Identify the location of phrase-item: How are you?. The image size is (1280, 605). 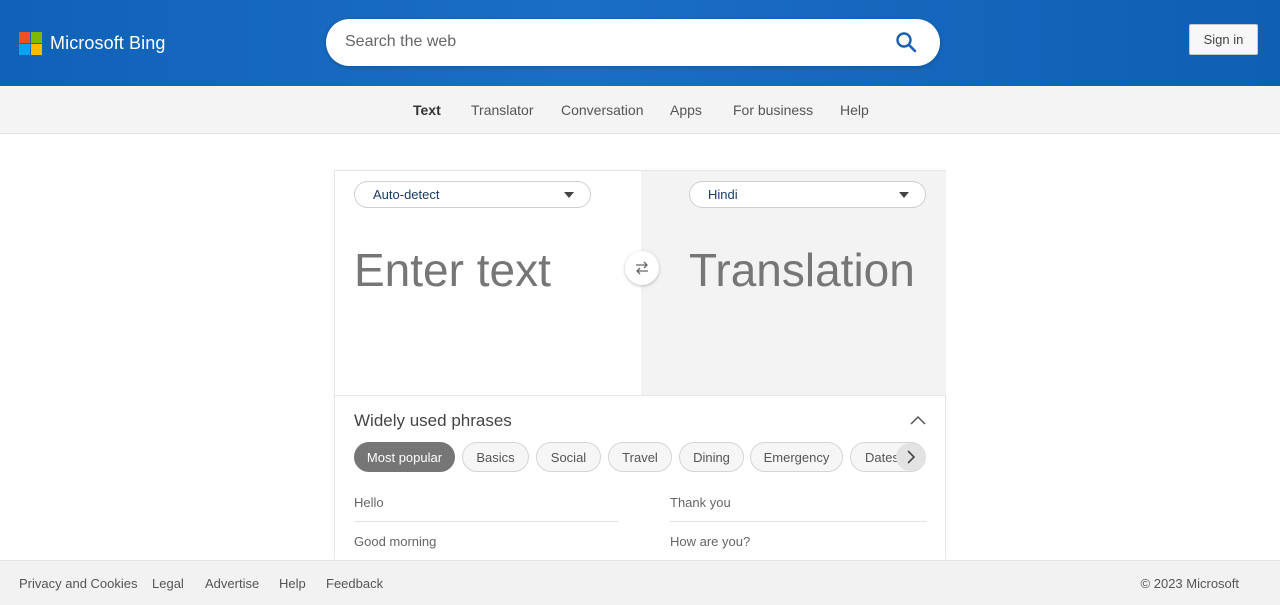
(710, 541).